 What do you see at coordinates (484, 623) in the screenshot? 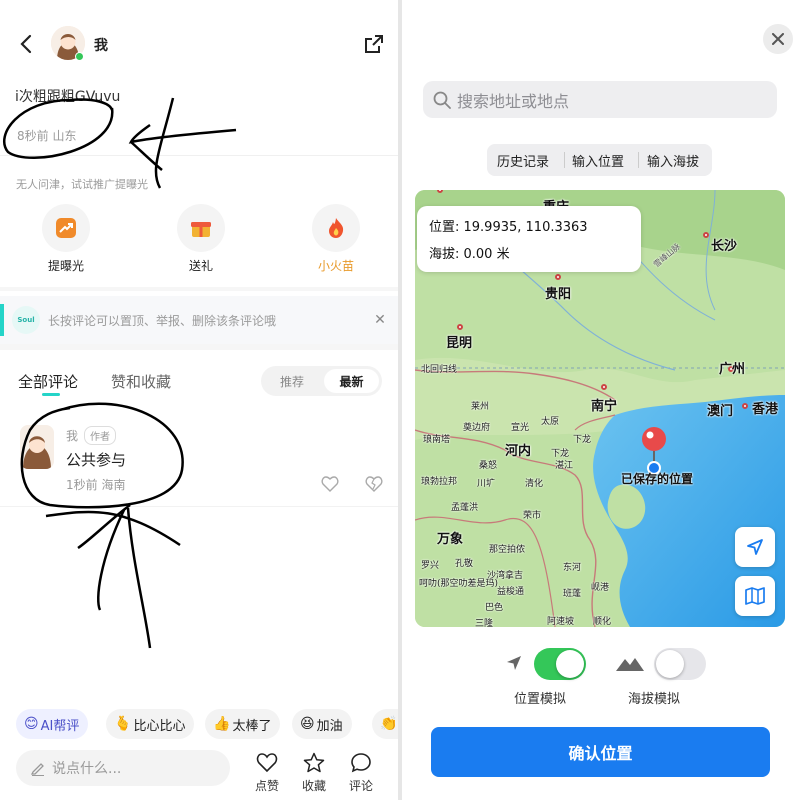
I see `map-label-samlong: 三隆` at bounding box center [484, 623].